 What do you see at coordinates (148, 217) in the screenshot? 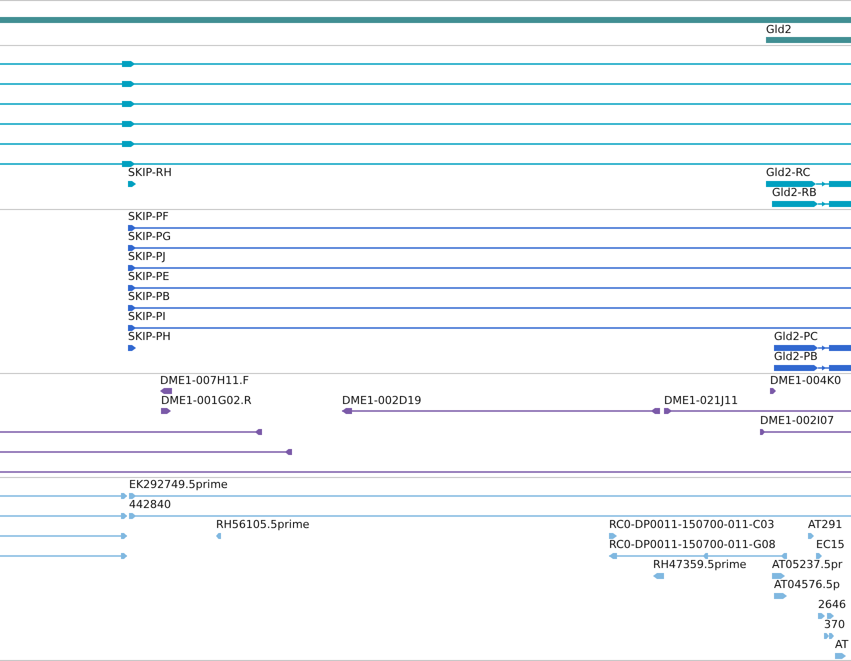
I see `protein-label: SKIP-PF` at bounding box center [148, 217].